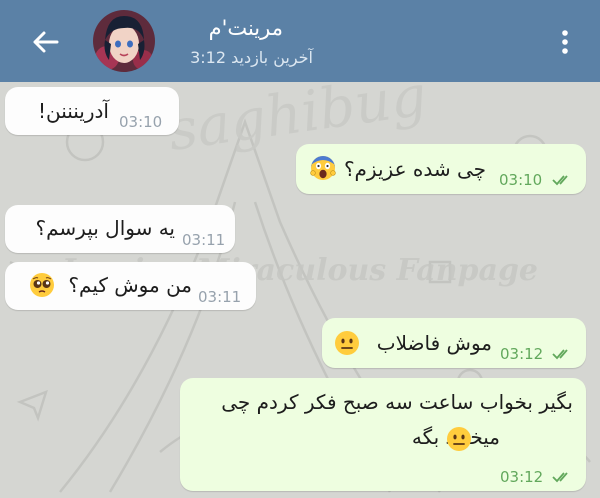  I want to click on message-text: یه سوال بپرسم؟, so click(105, 228).